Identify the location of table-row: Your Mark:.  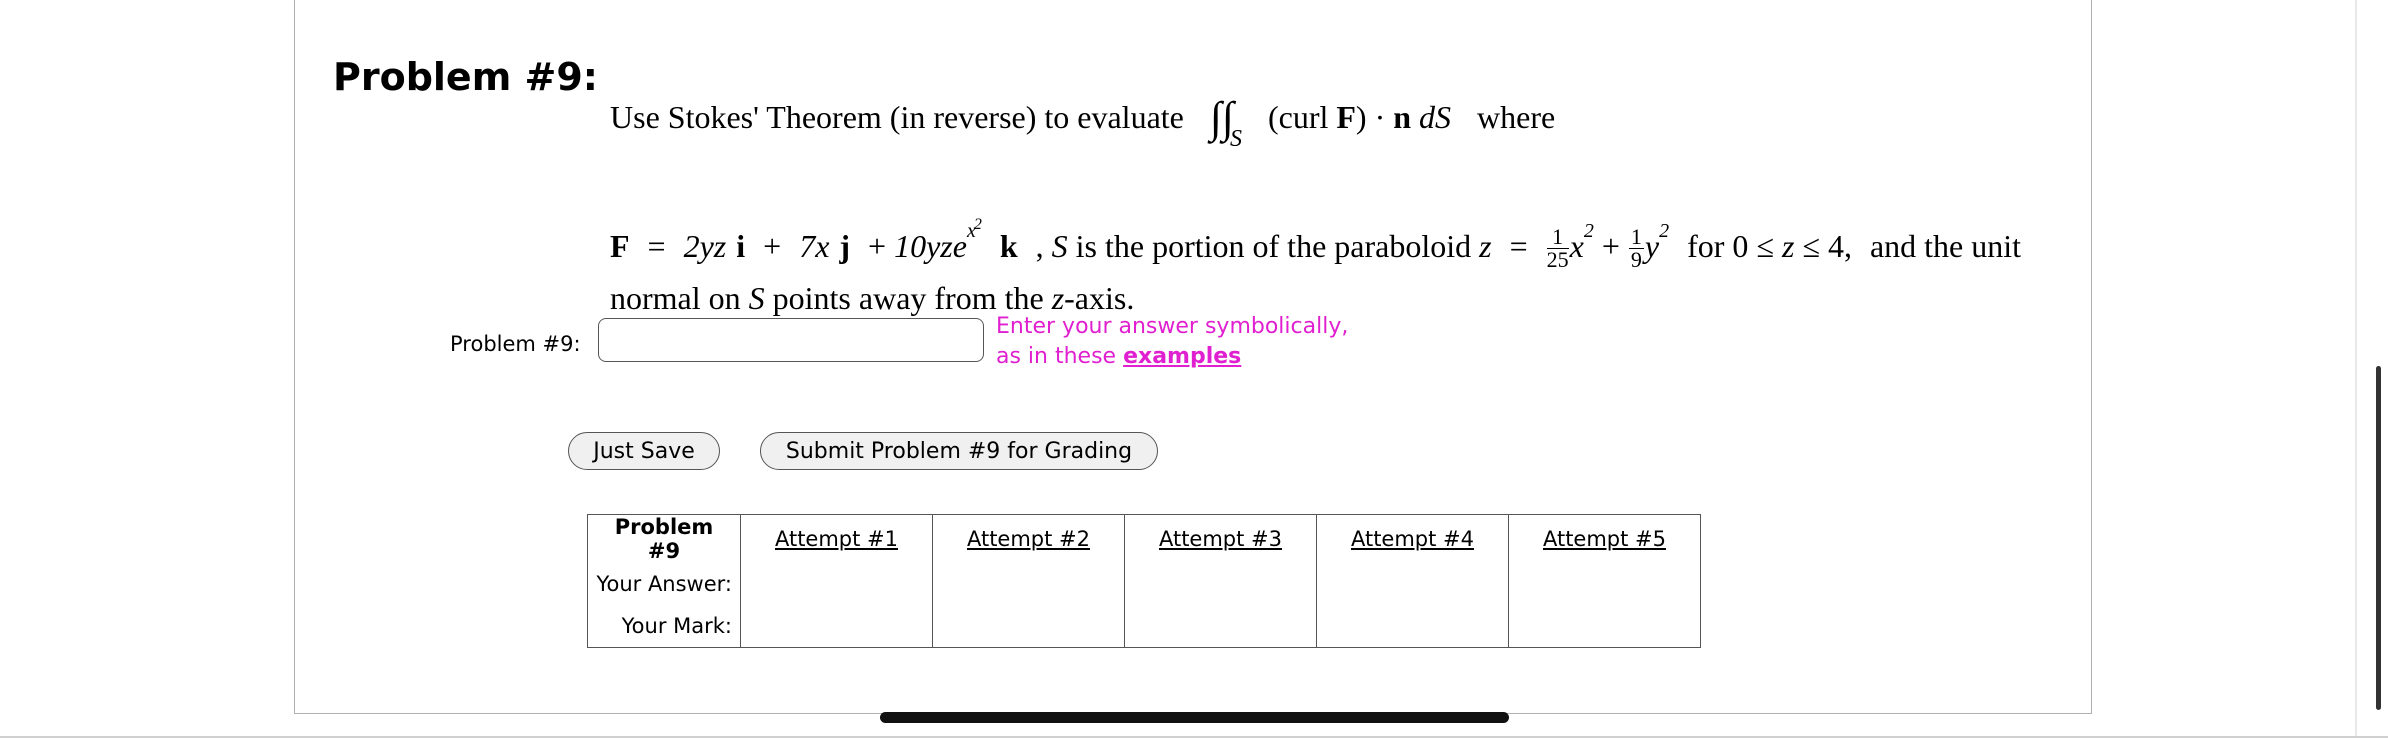
(1144, 626).